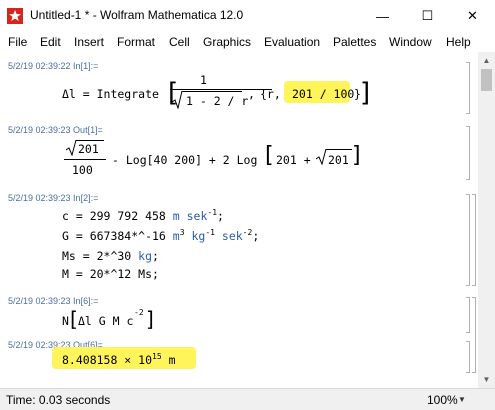  Describe the element at coordinates (486, 60) in the screenshot. I see `scroll-up-icon: ▲` at that location.